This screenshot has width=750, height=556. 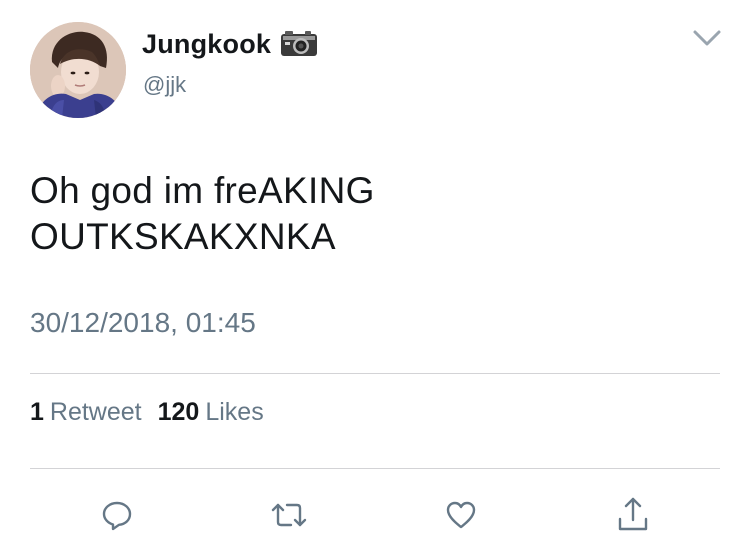 What do you see at coordinates (707, 38) in the screenshot?
I see `chevron-down-icon` at bounding box center [707, 38].